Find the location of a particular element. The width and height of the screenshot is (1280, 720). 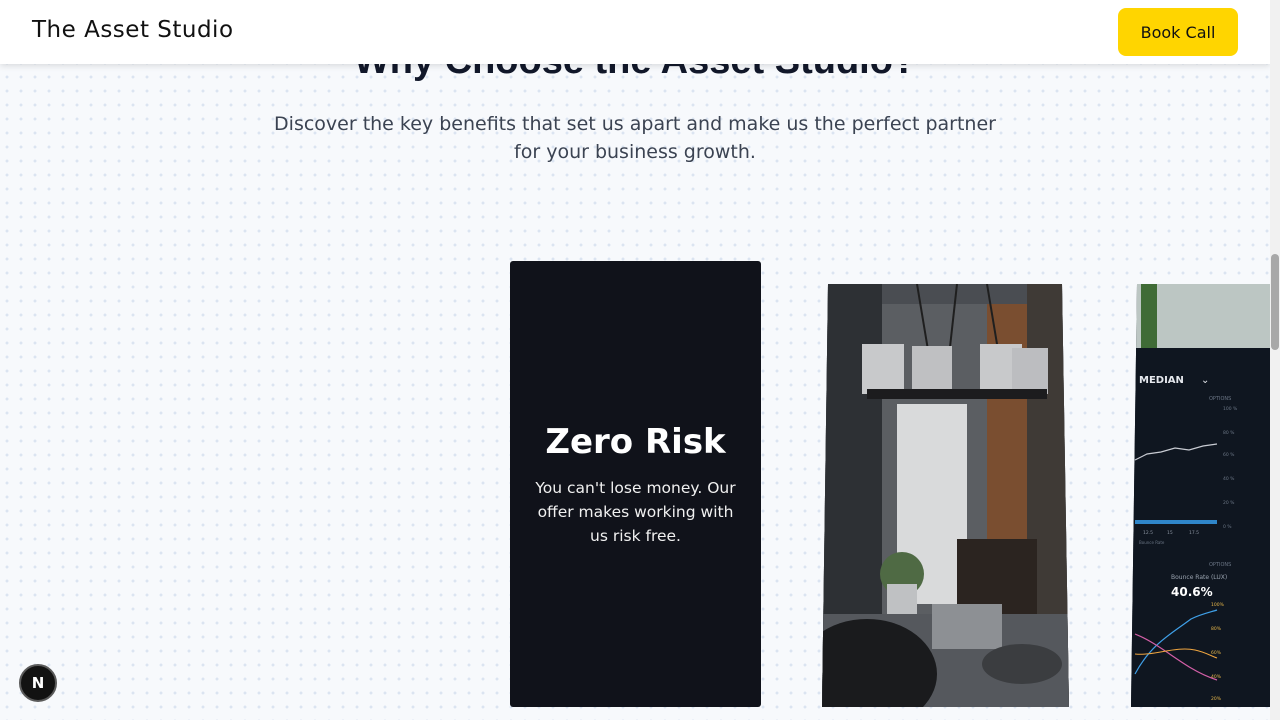

y-tick: 100 % is located at coordinates (1230, 409).